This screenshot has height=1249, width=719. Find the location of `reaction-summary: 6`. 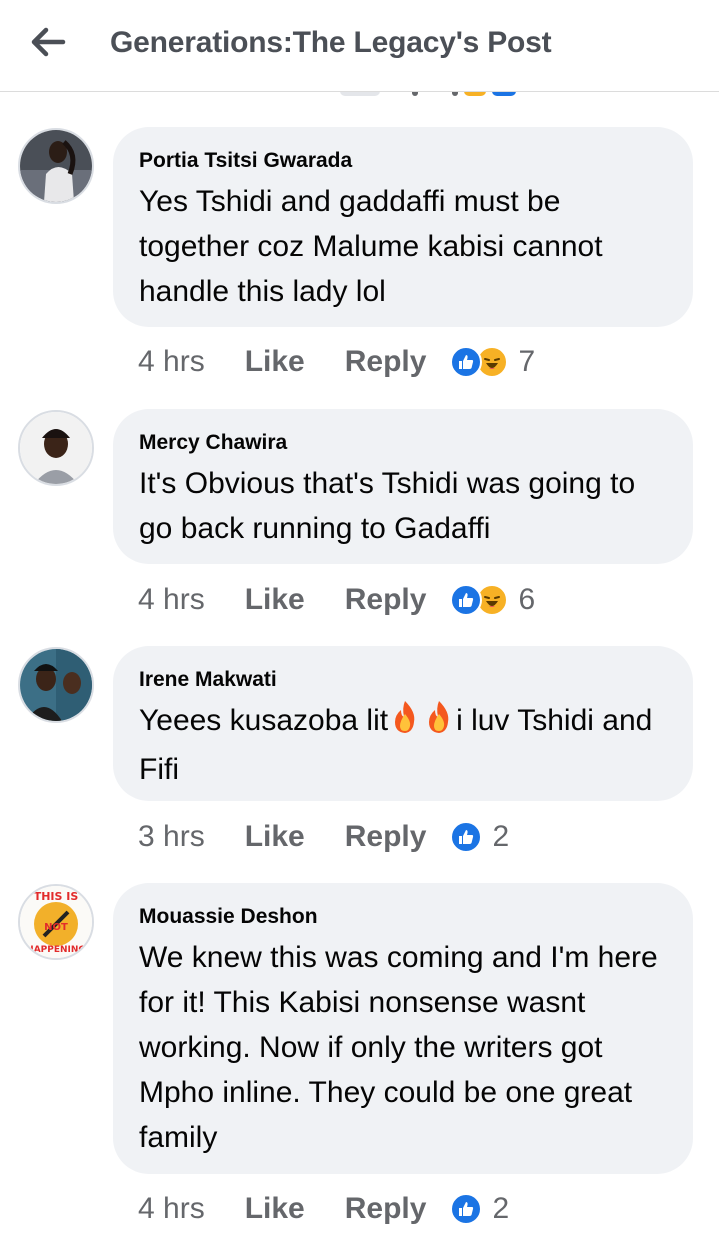

reaction-summary: 6 is located at coordinates (492, 600).